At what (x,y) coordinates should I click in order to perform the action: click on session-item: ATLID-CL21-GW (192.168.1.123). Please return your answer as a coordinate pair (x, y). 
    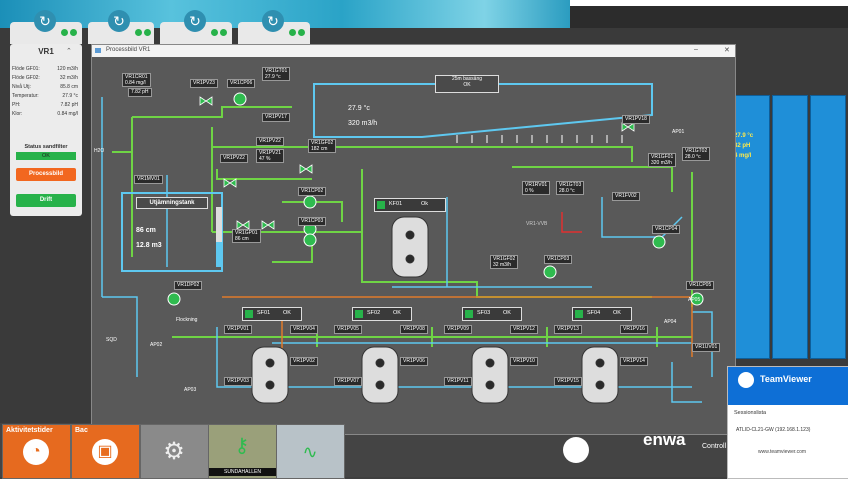
    Looking at the image, I should click on (773, 430).